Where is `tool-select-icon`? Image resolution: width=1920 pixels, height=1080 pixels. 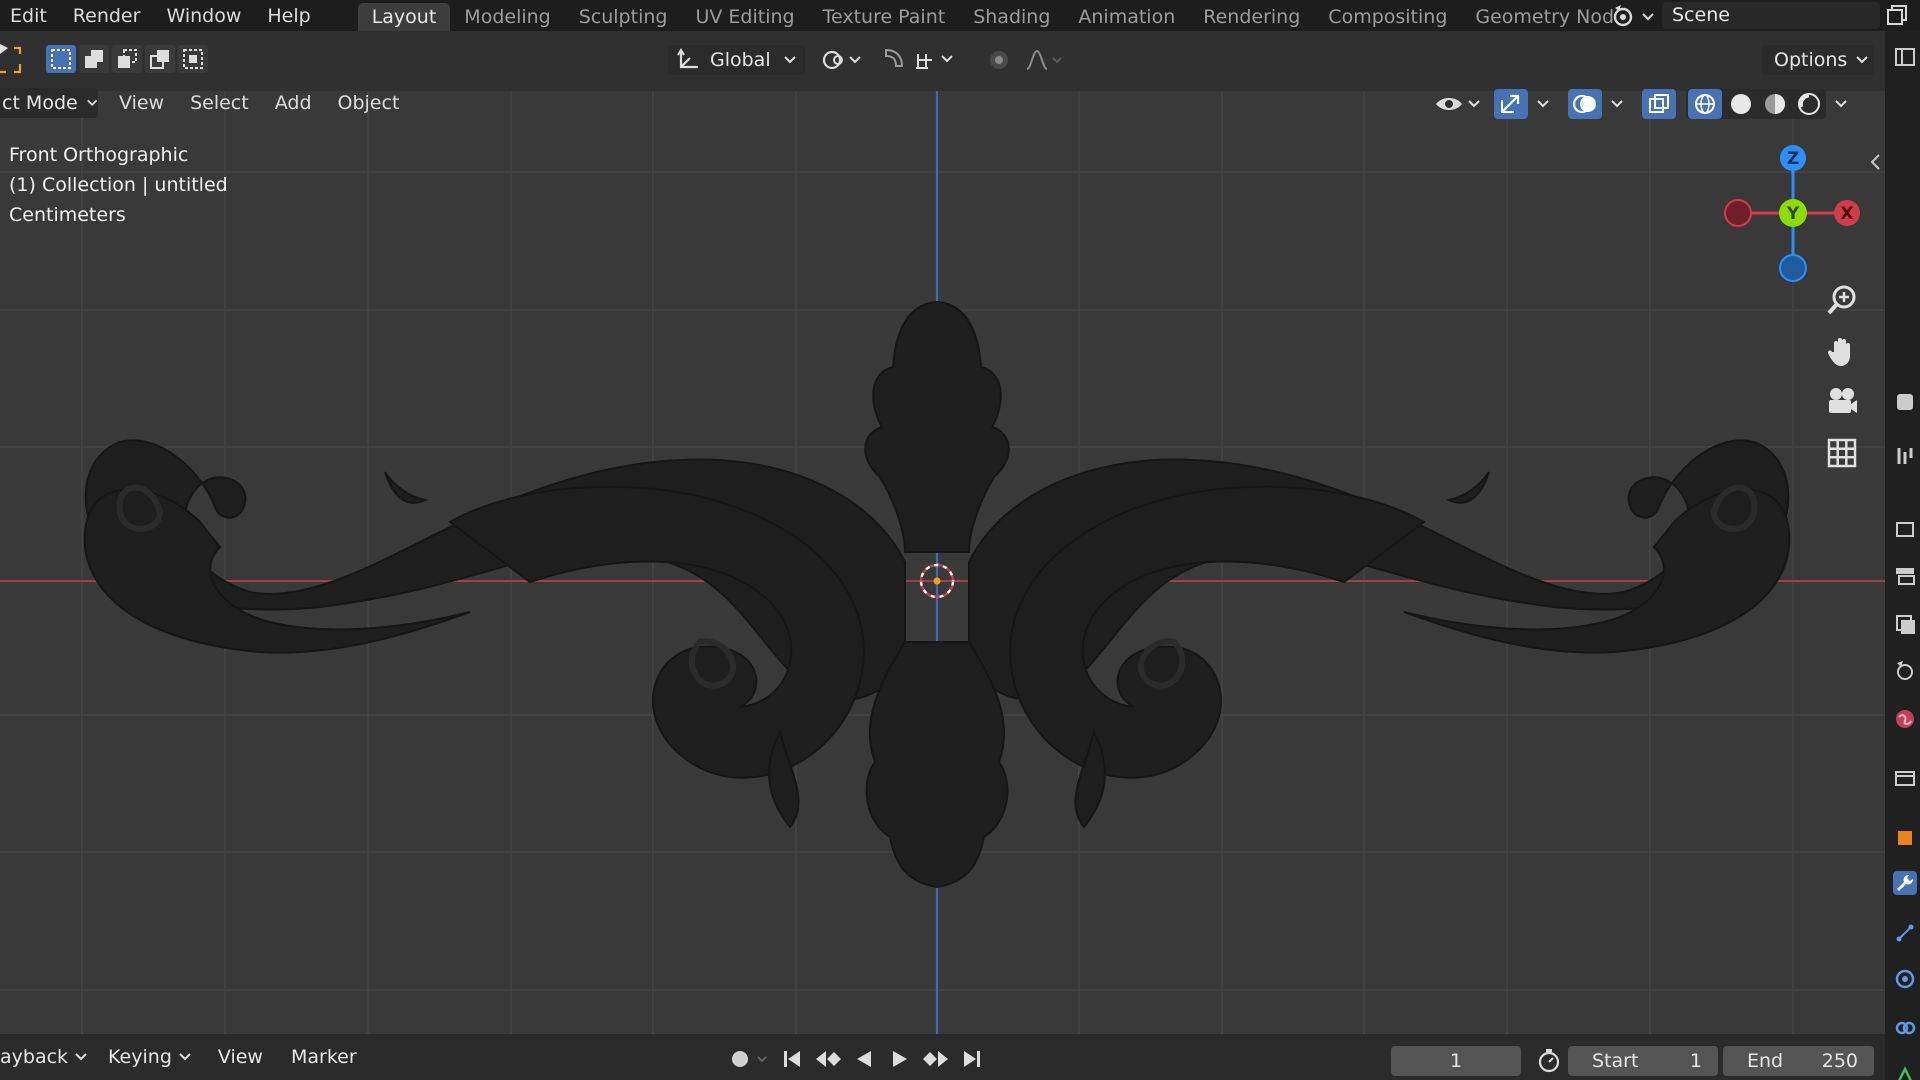 tool-select-icon is located at coordinates (12, 61).